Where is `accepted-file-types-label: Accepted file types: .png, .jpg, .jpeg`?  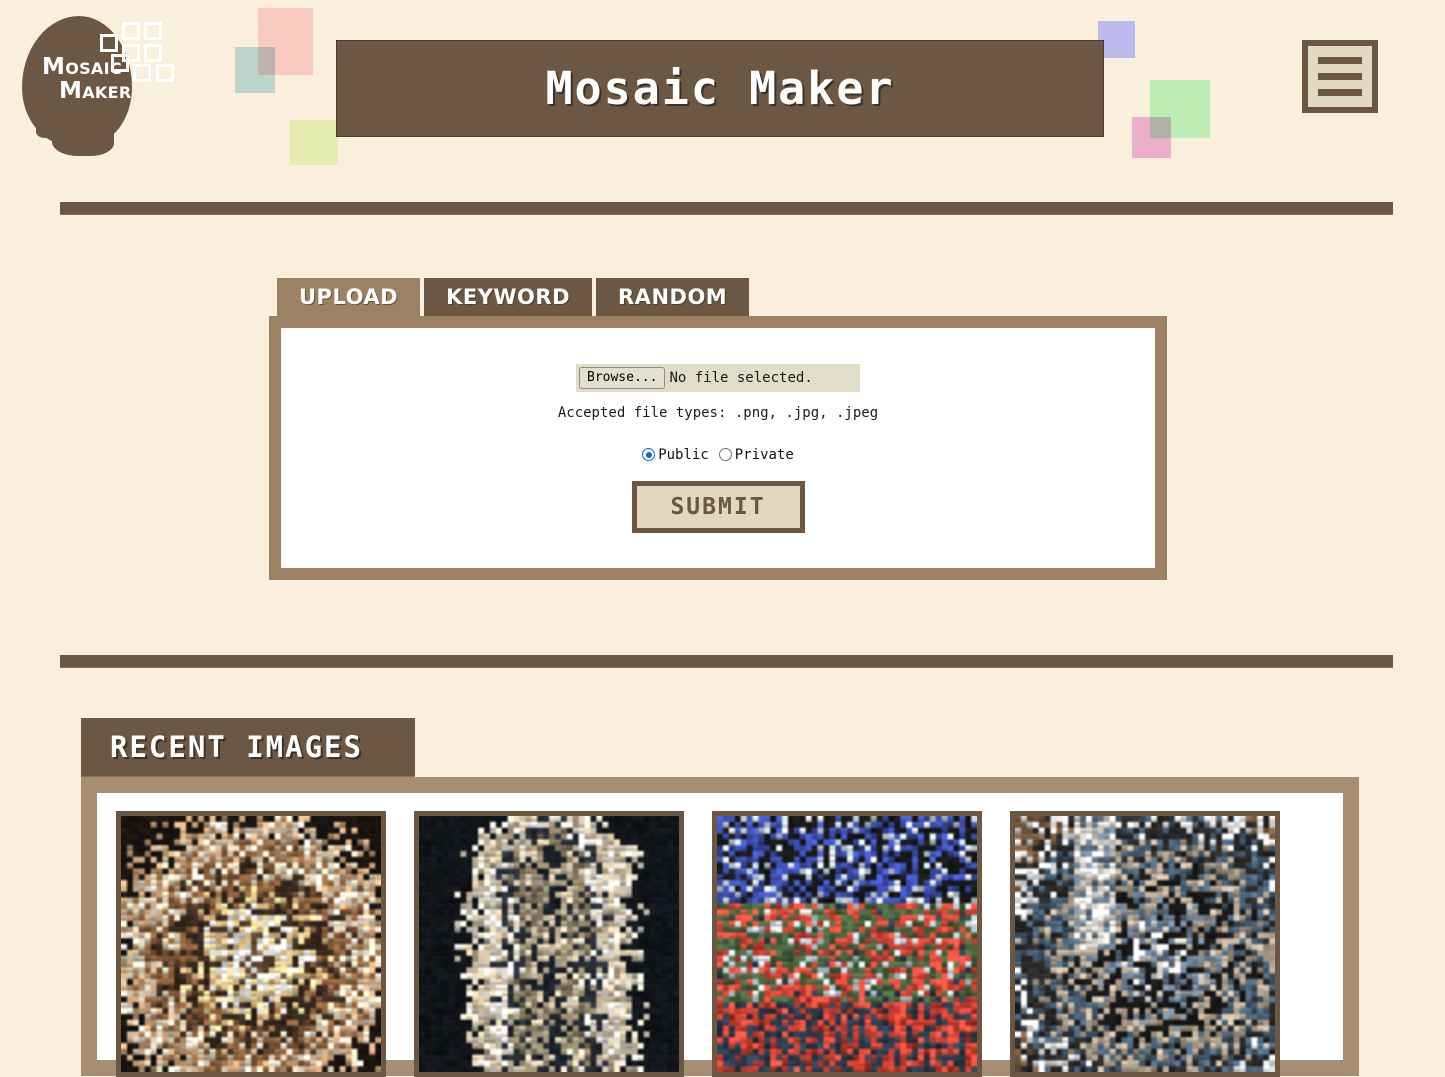
accepted-file-types-label: Accepted file types: .png, .jpg, .jpeg is located at coordinates (718, 412).